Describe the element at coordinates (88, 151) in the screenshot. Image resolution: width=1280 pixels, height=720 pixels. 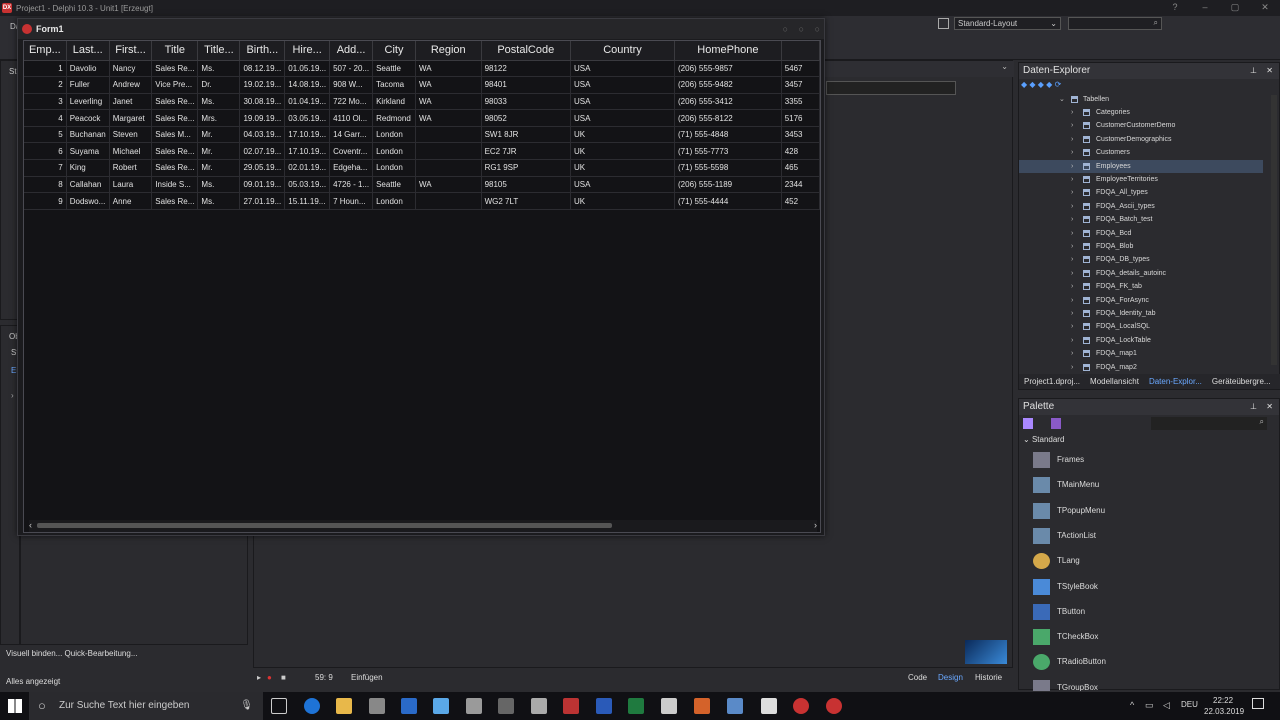
I see `grid-cell: Suyama` at that location.